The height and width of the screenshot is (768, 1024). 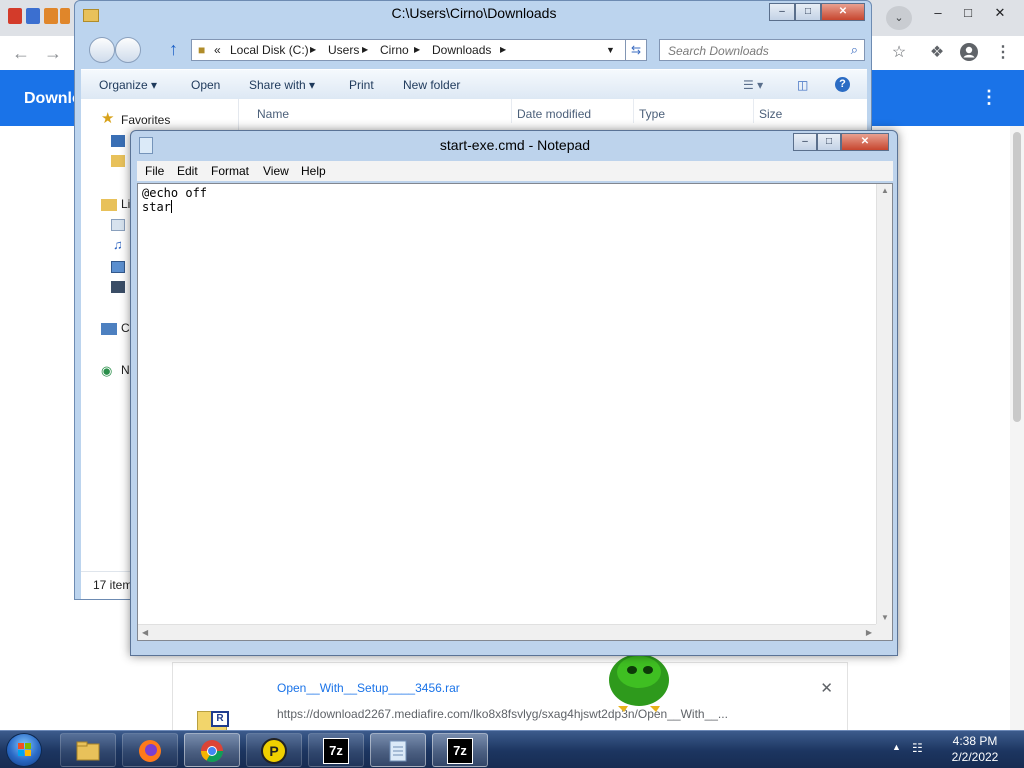 I want to click on vertical-scrollbar: ▲ ▼, so click(x=884, y=404).